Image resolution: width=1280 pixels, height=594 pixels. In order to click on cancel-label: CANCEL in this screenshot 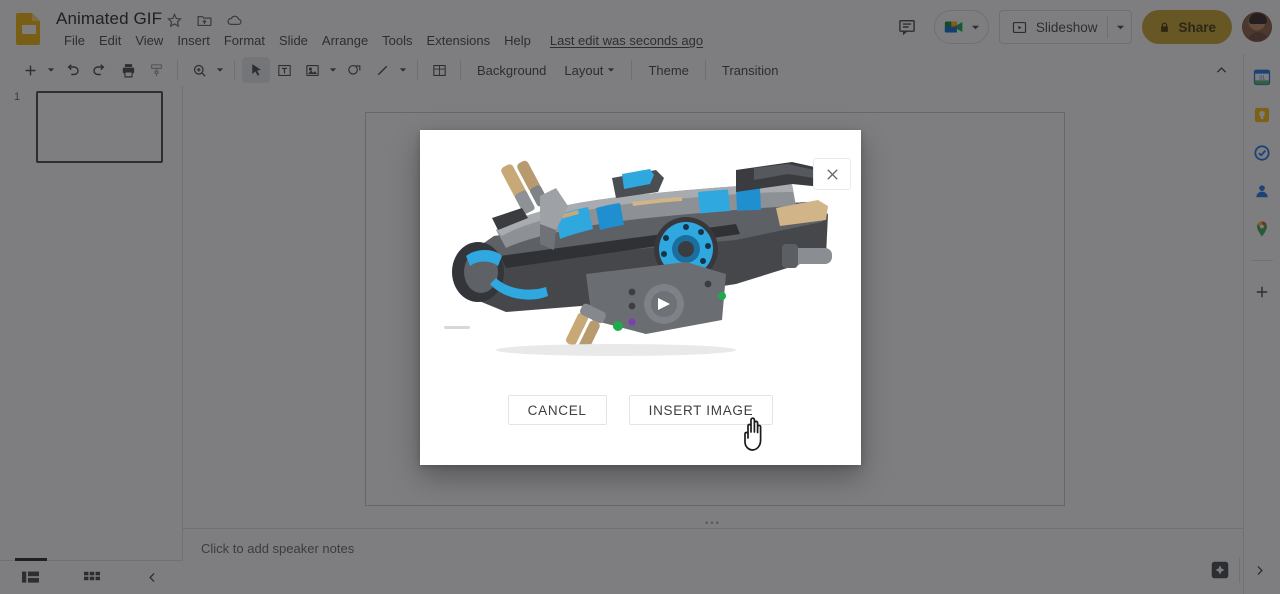, I will do `click(557, 410)`.